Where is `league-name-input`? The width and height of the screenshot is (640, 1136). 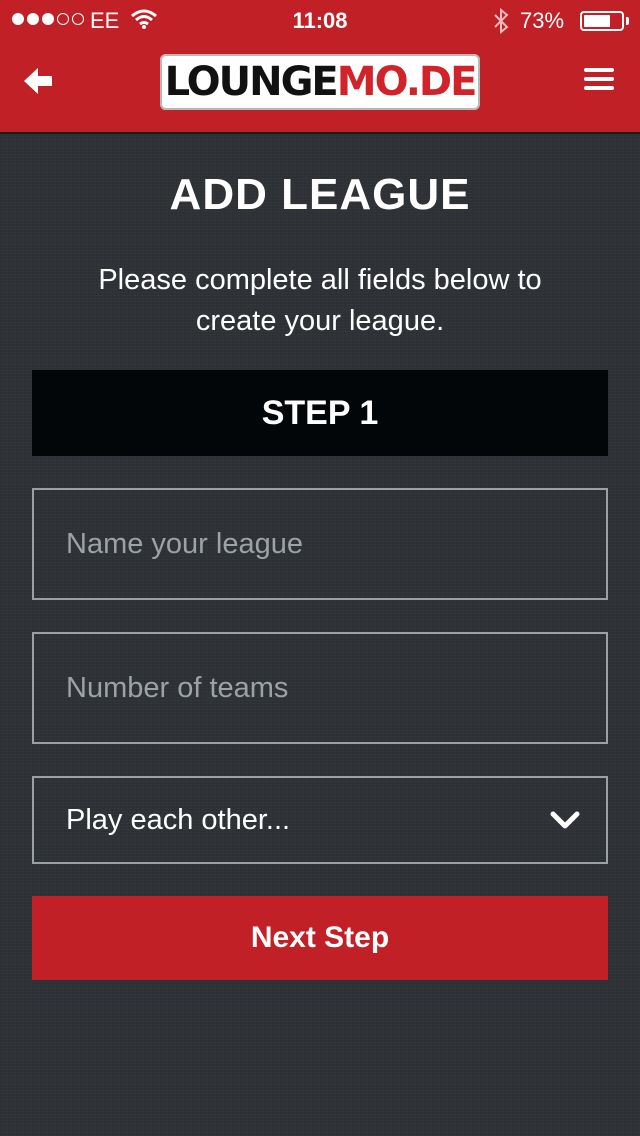
league-name-input is located at coordinates (320, 544).